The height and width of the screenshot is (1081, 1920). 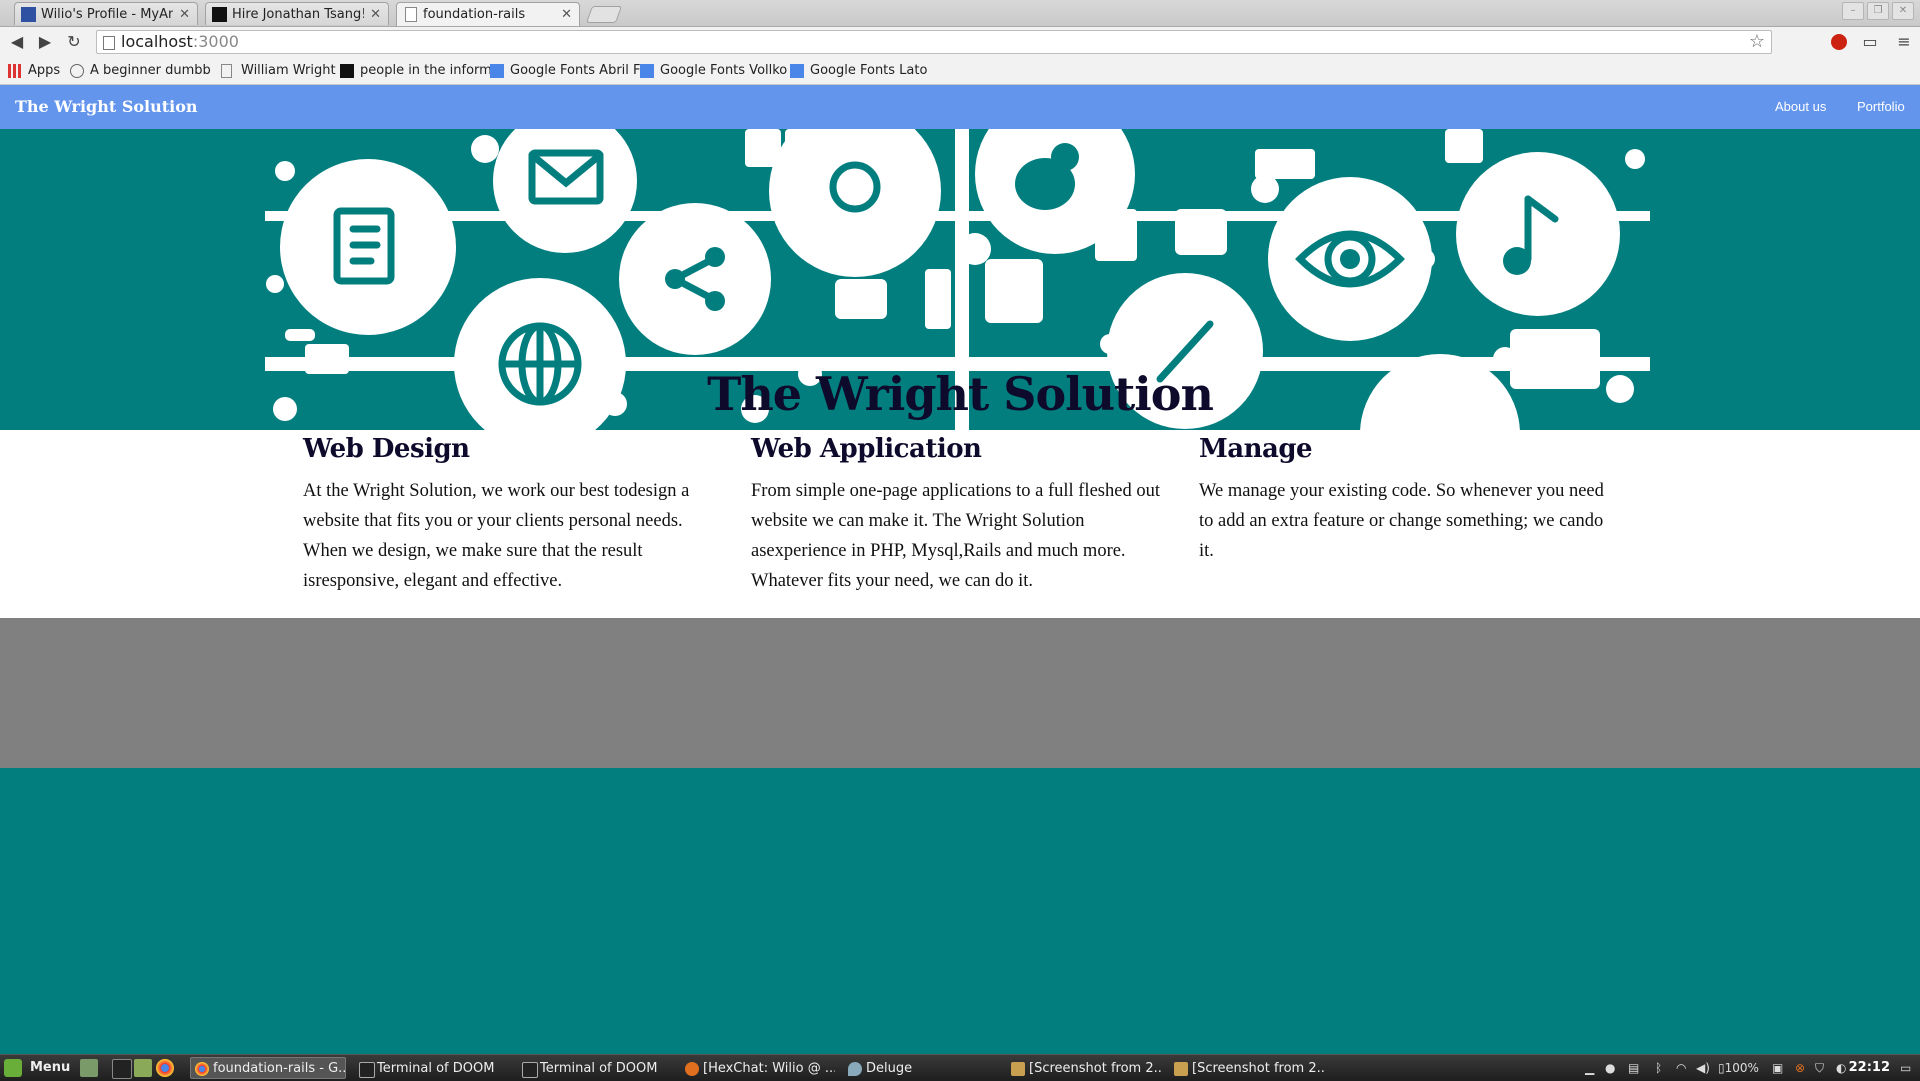 What do you see at coordinates (1903, 11) in the screenshot?
I see `close-window-icon: ✕` at bounding box center [1903, 11].